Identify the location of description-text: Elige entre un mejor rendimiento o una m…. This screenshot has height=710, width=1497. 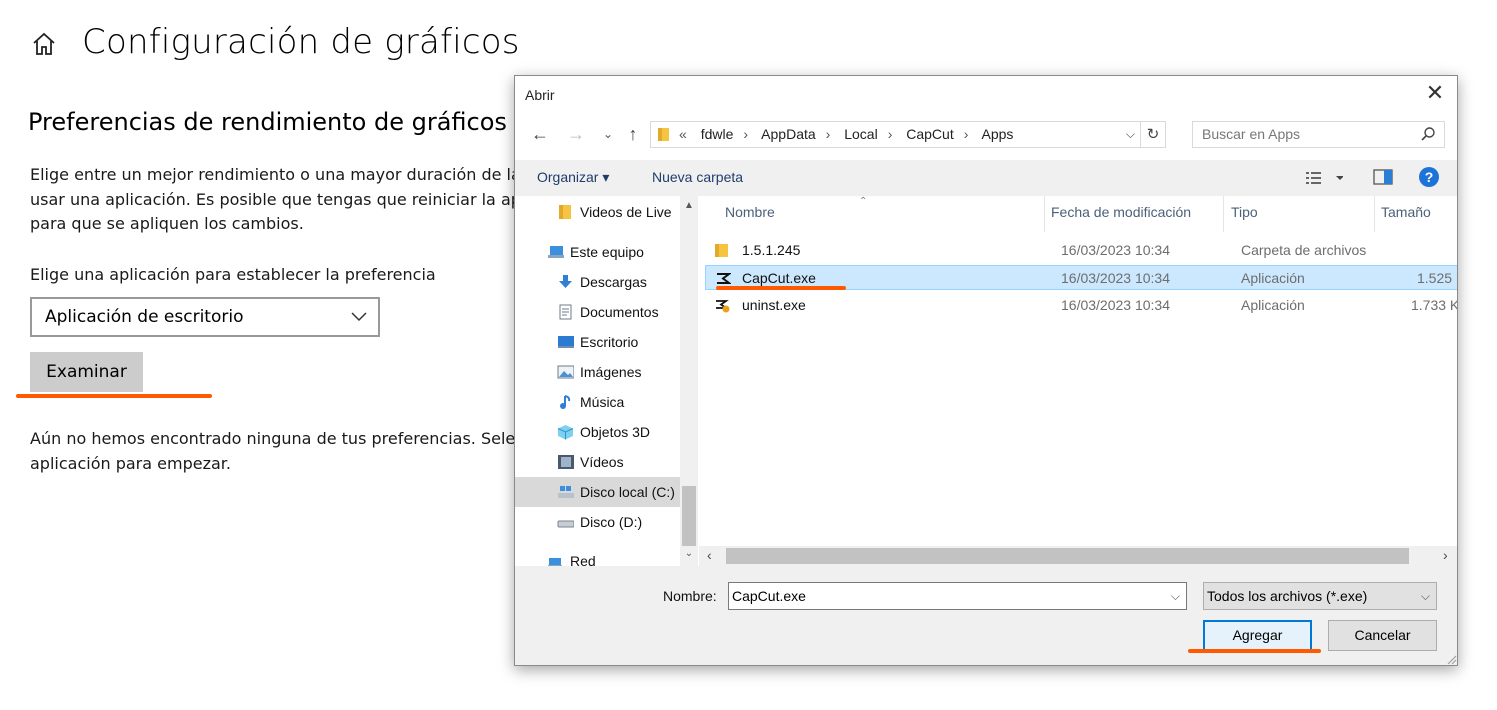
(272, 199).